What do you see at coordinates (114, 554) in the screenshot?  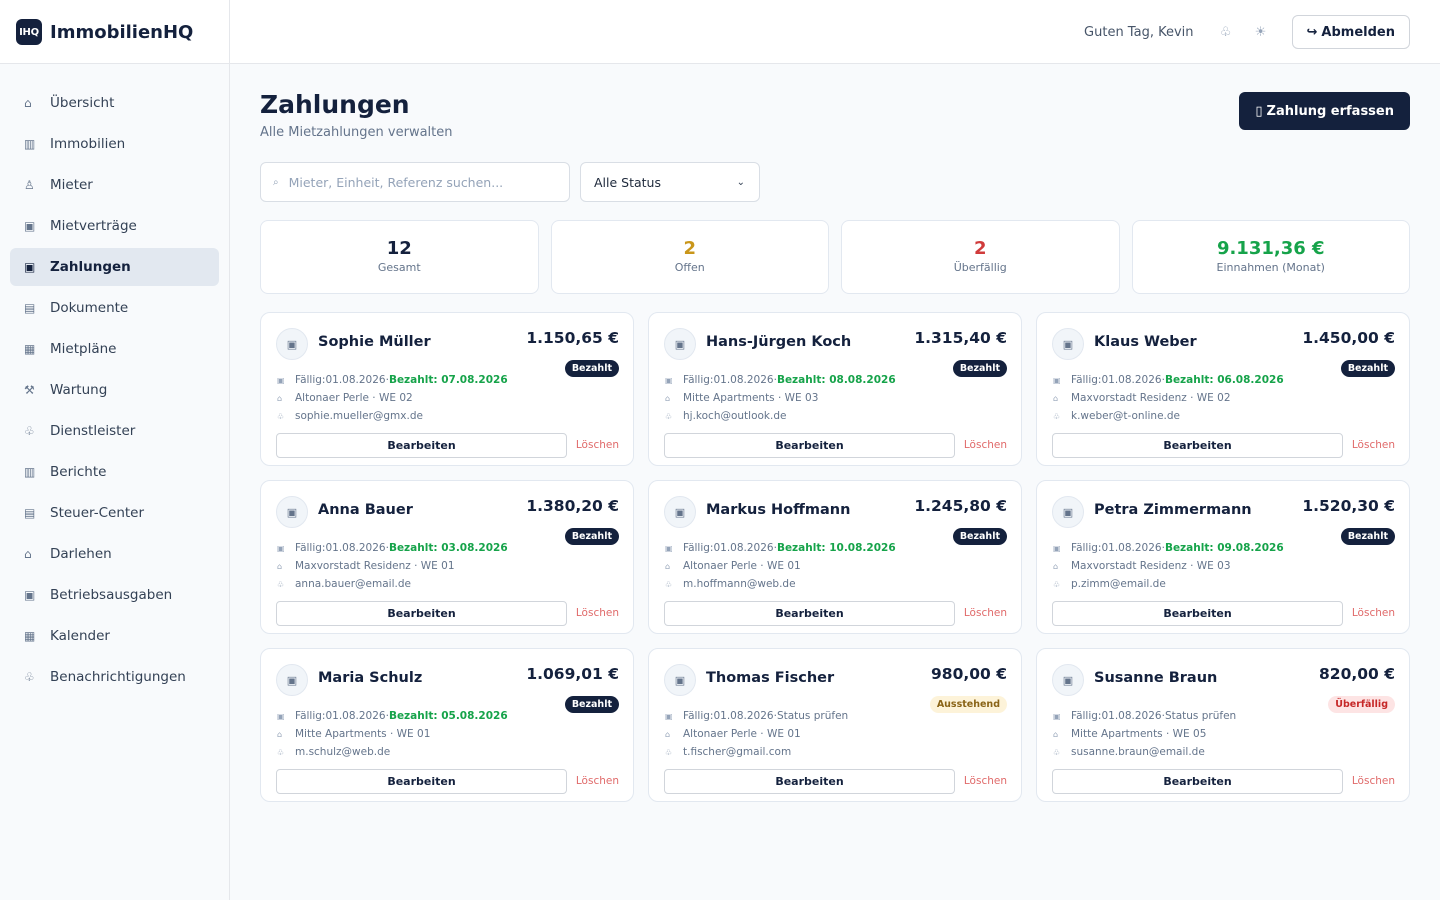 I see `sidebar-item-darlehen: ⌂ Darlehen` at bounding box center [114, 554].